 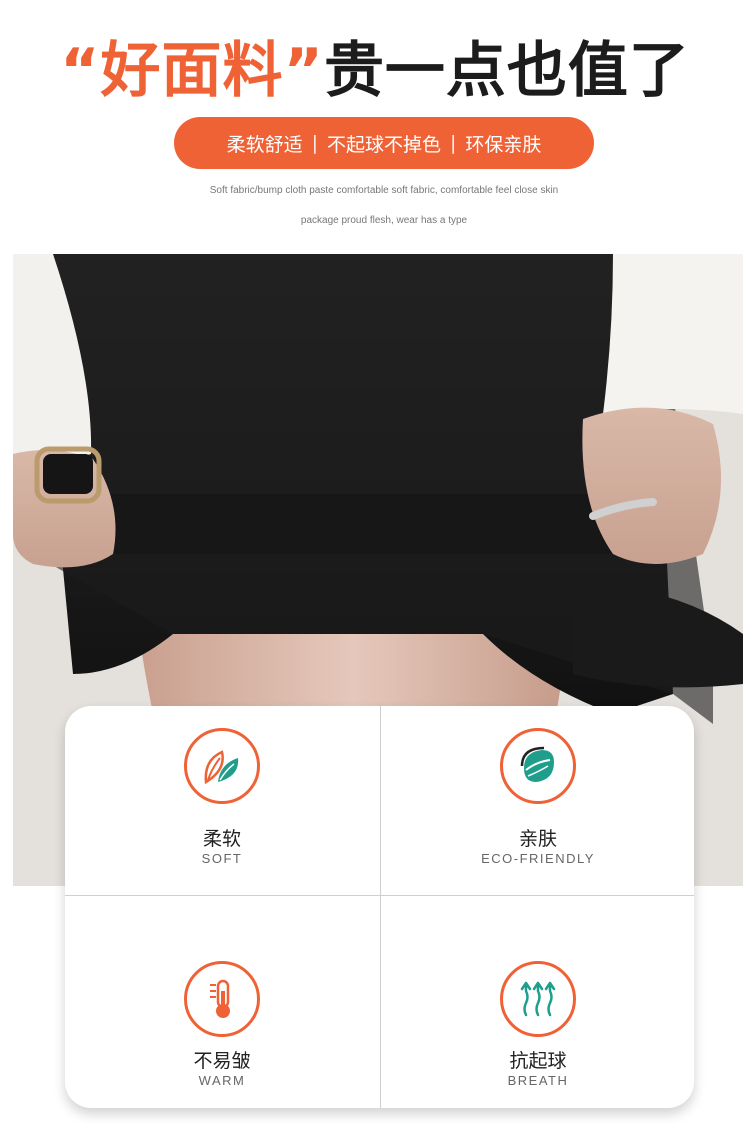 I want to click on feature-anti-pilling: 抗起球 BREATH, so click(x=538, y=992).